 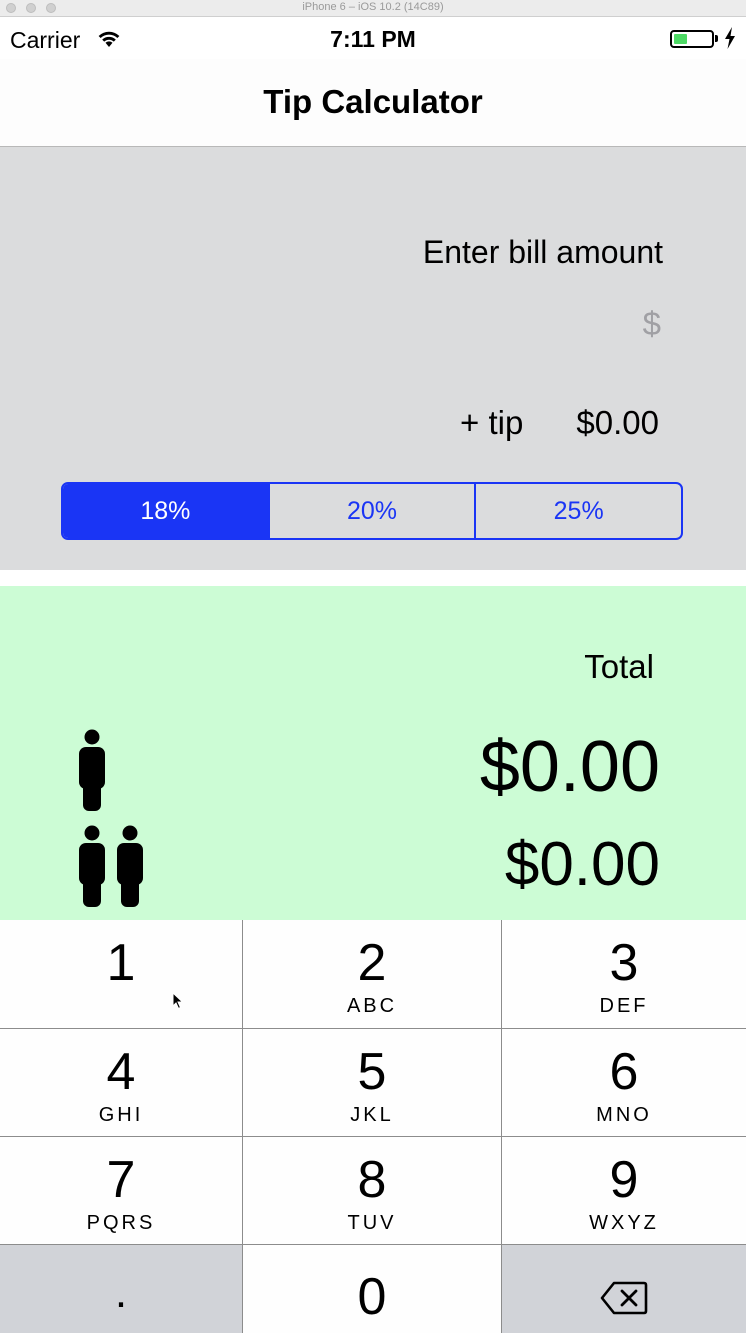 I want to click on key-digit: 0, so click(x=372, y=1297).